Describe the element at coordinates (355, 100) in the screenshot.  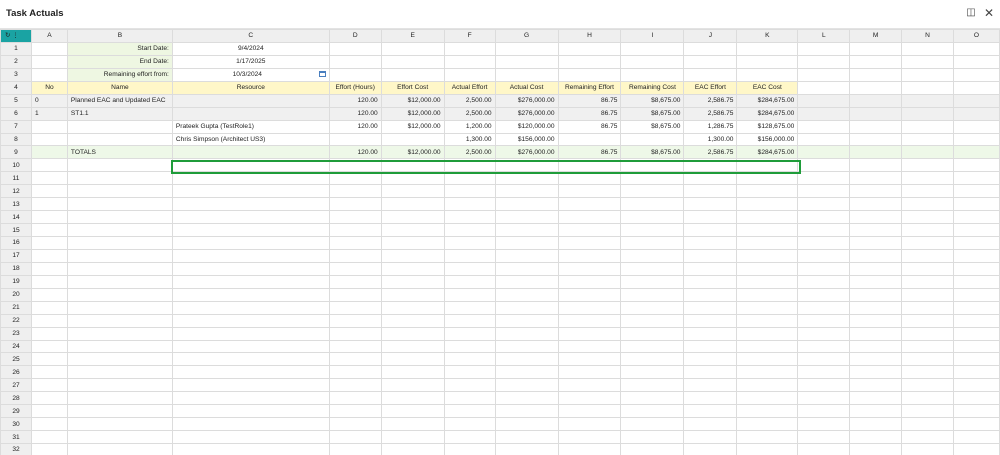
I see `effort-cell: 120.00` at that location.